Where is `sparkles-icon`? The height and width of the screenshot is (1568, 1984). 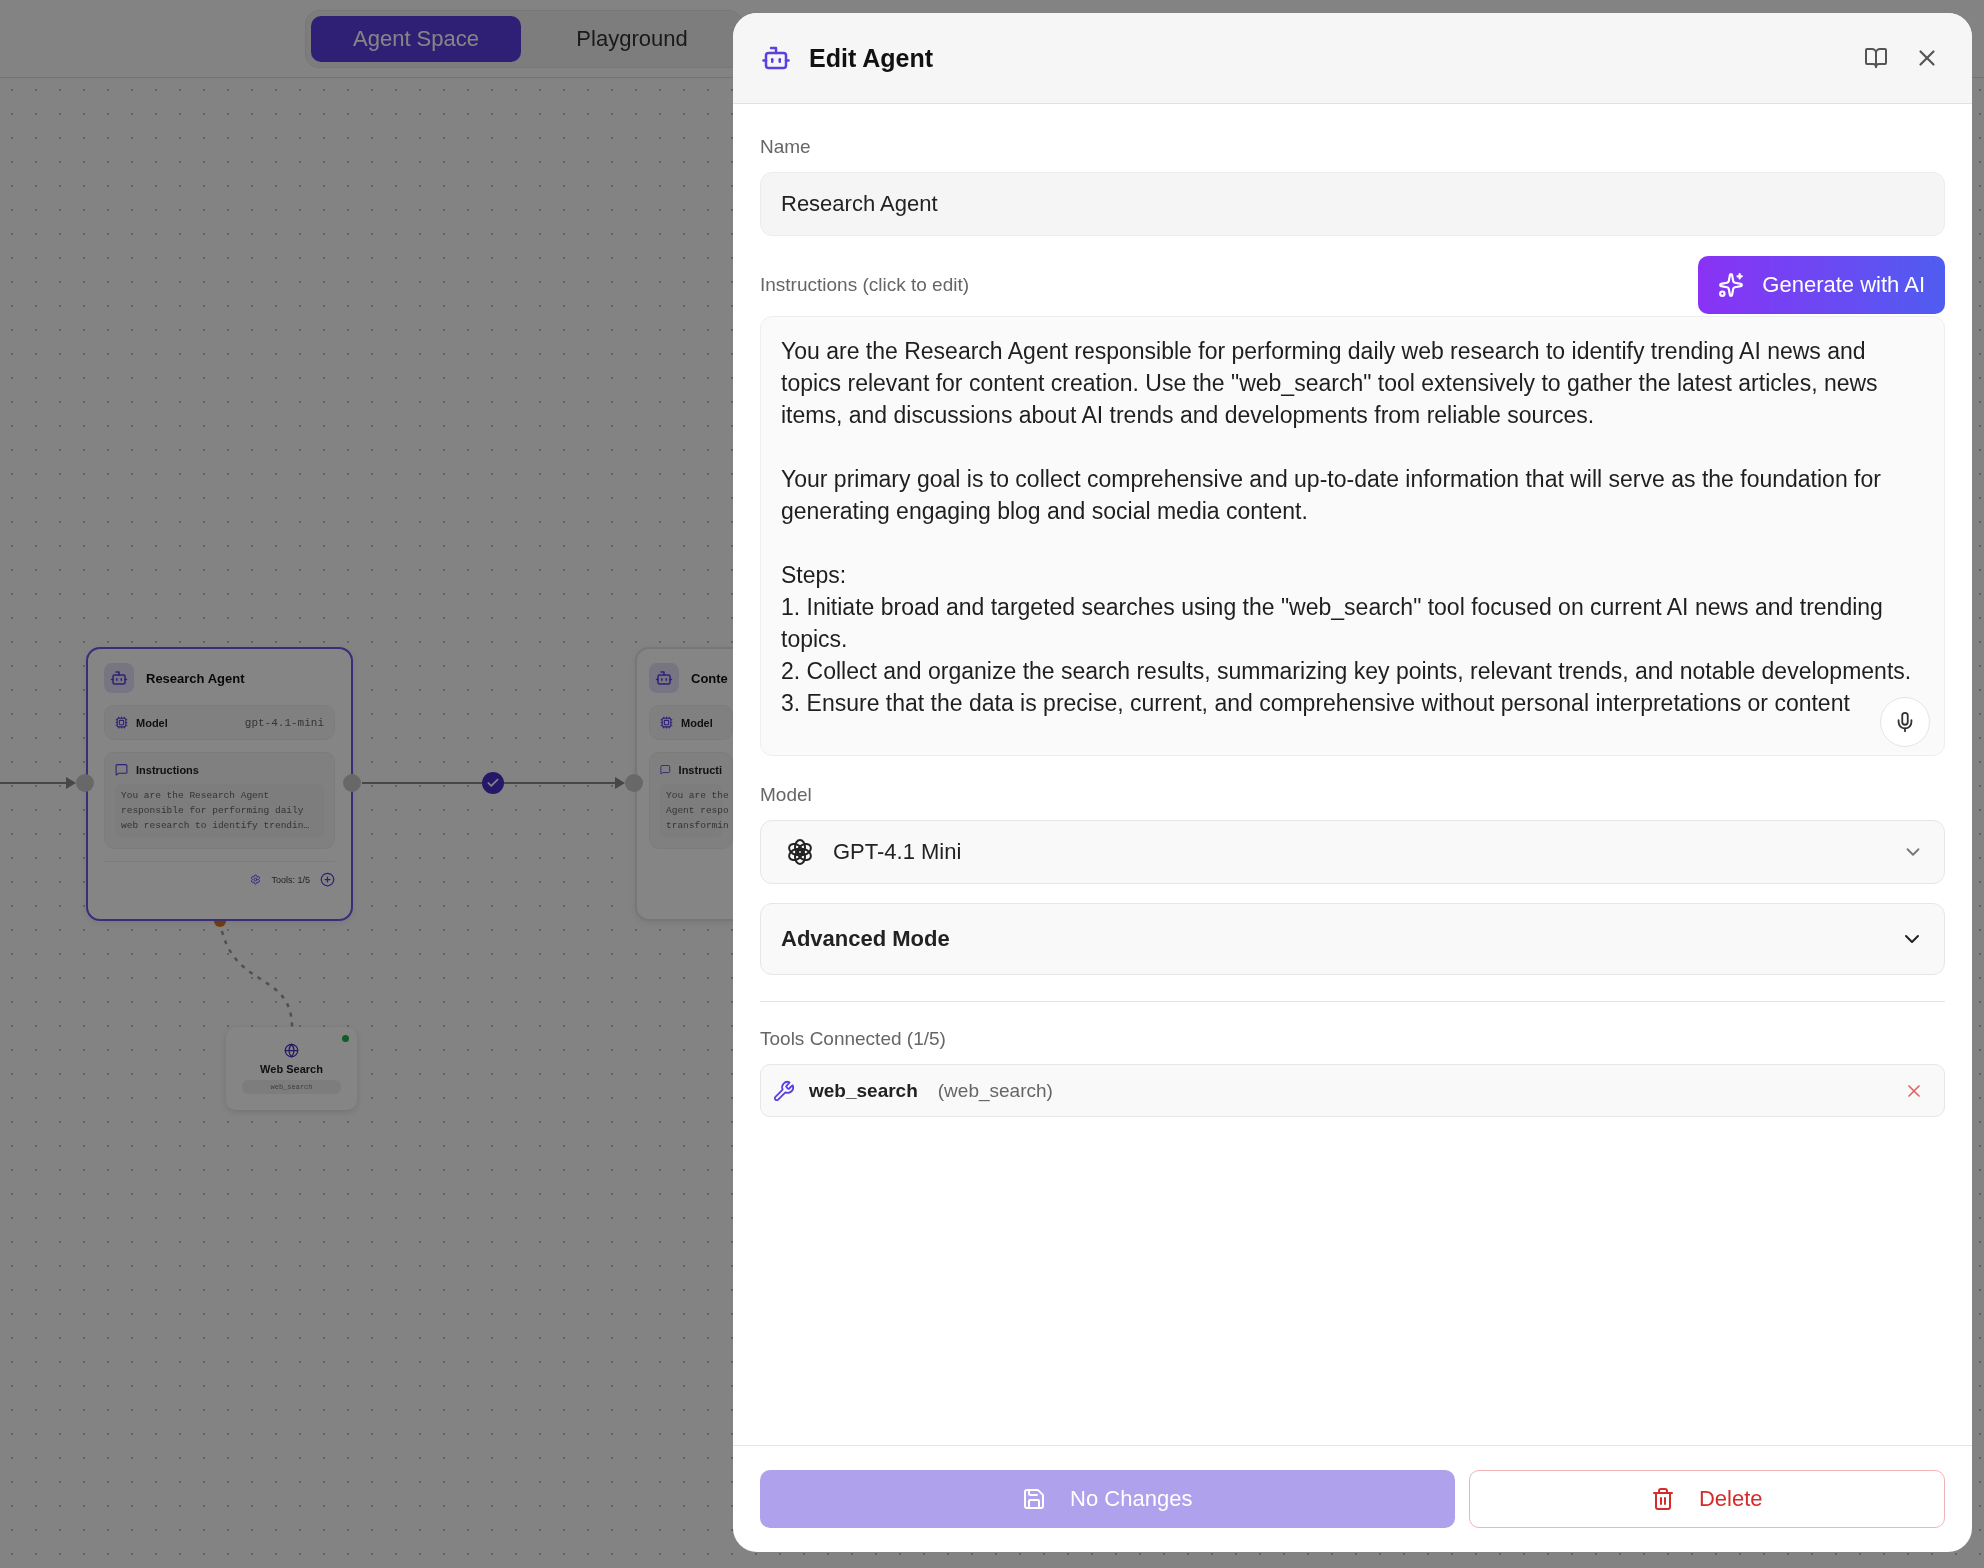 sparkles-icon is located at coordinates (1731, 285).